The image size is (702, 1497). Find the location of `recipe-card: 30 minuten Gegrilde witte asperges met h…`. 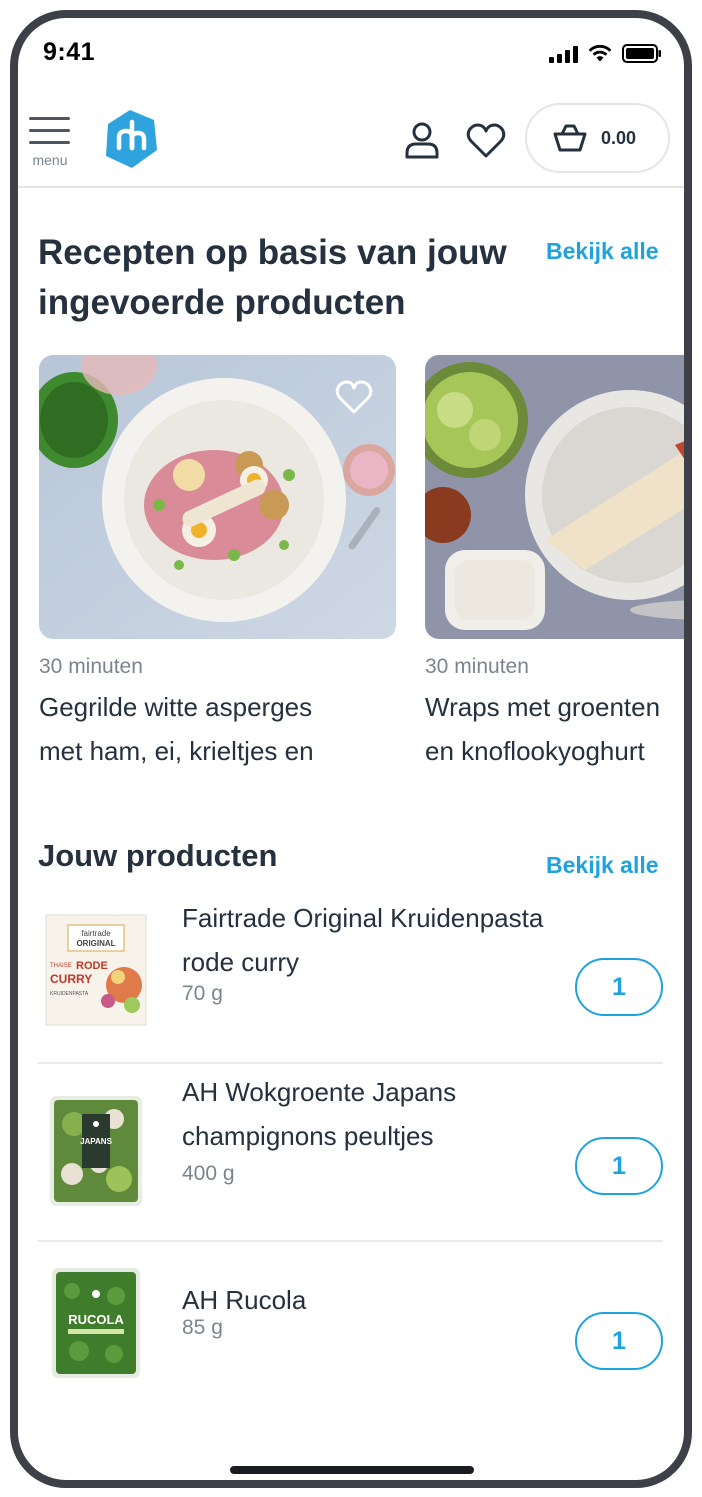

recipe-card: 30 minuten Gegrilde witte asperges met h… is located at coordinates (217, 564).